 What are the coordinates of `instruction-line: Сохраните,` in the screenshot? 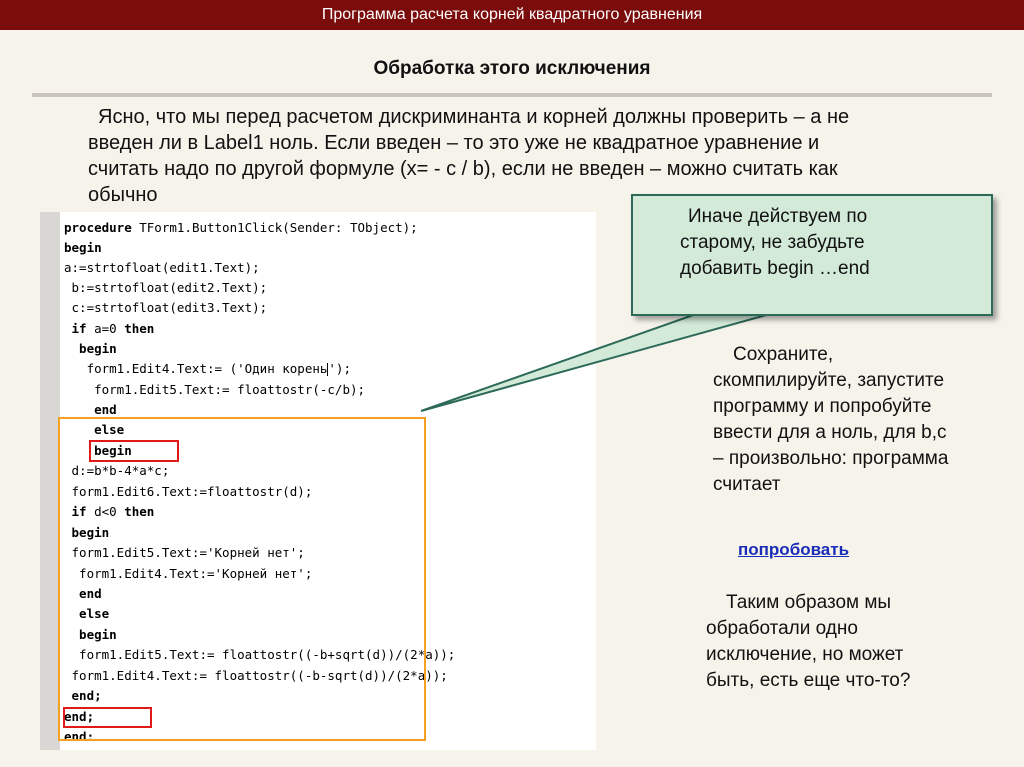 It's located at (783, 354).